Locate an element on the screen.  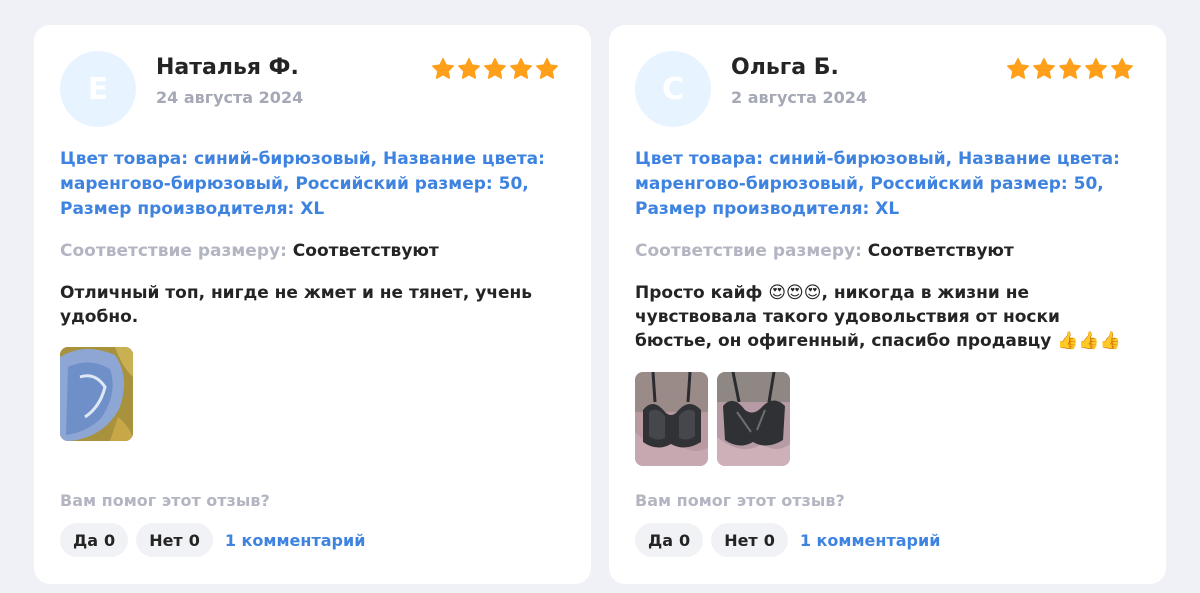
review-author: Наталья Ф. is located at coordinates (227, 67).